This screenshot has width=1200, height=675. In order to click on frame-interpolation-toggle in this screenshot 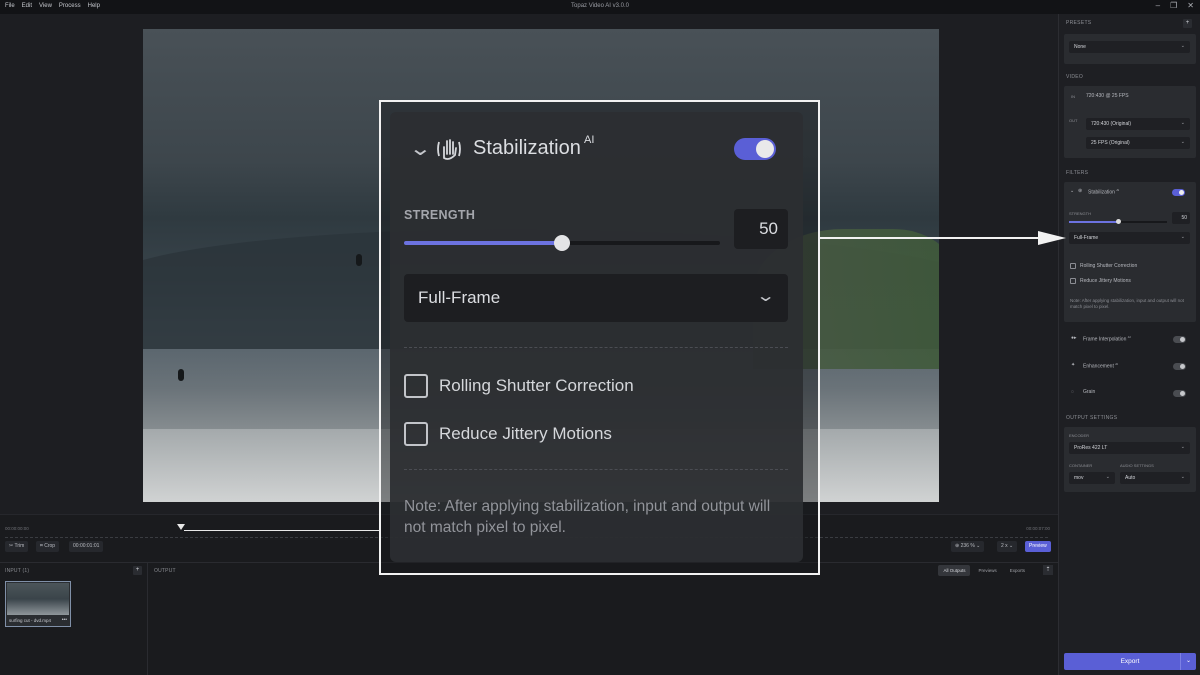, I will do `click(1179, 339)`.